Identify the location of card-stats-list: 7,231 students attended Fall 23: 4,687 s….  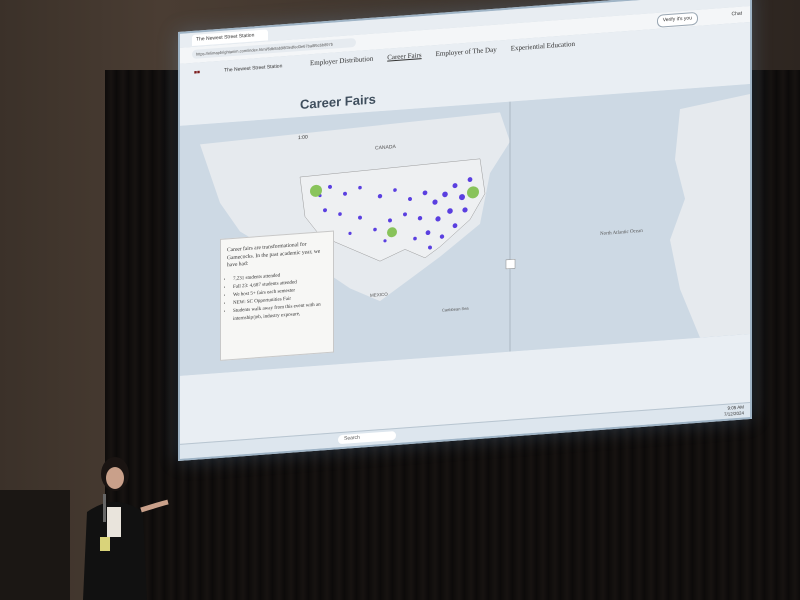
(277, 296).